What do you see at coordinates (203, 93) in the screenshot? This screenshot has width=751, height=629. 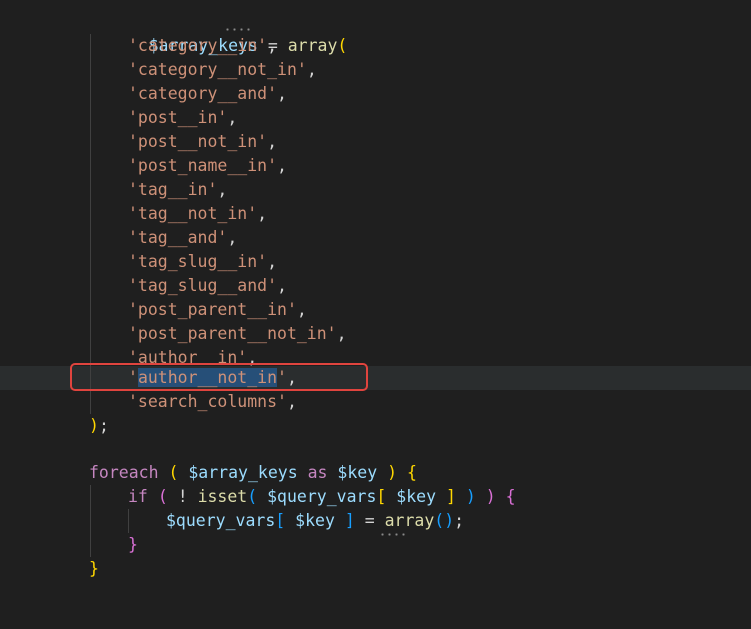 I see `string-literal: 'category__and'` at bounding box center [203, 93].